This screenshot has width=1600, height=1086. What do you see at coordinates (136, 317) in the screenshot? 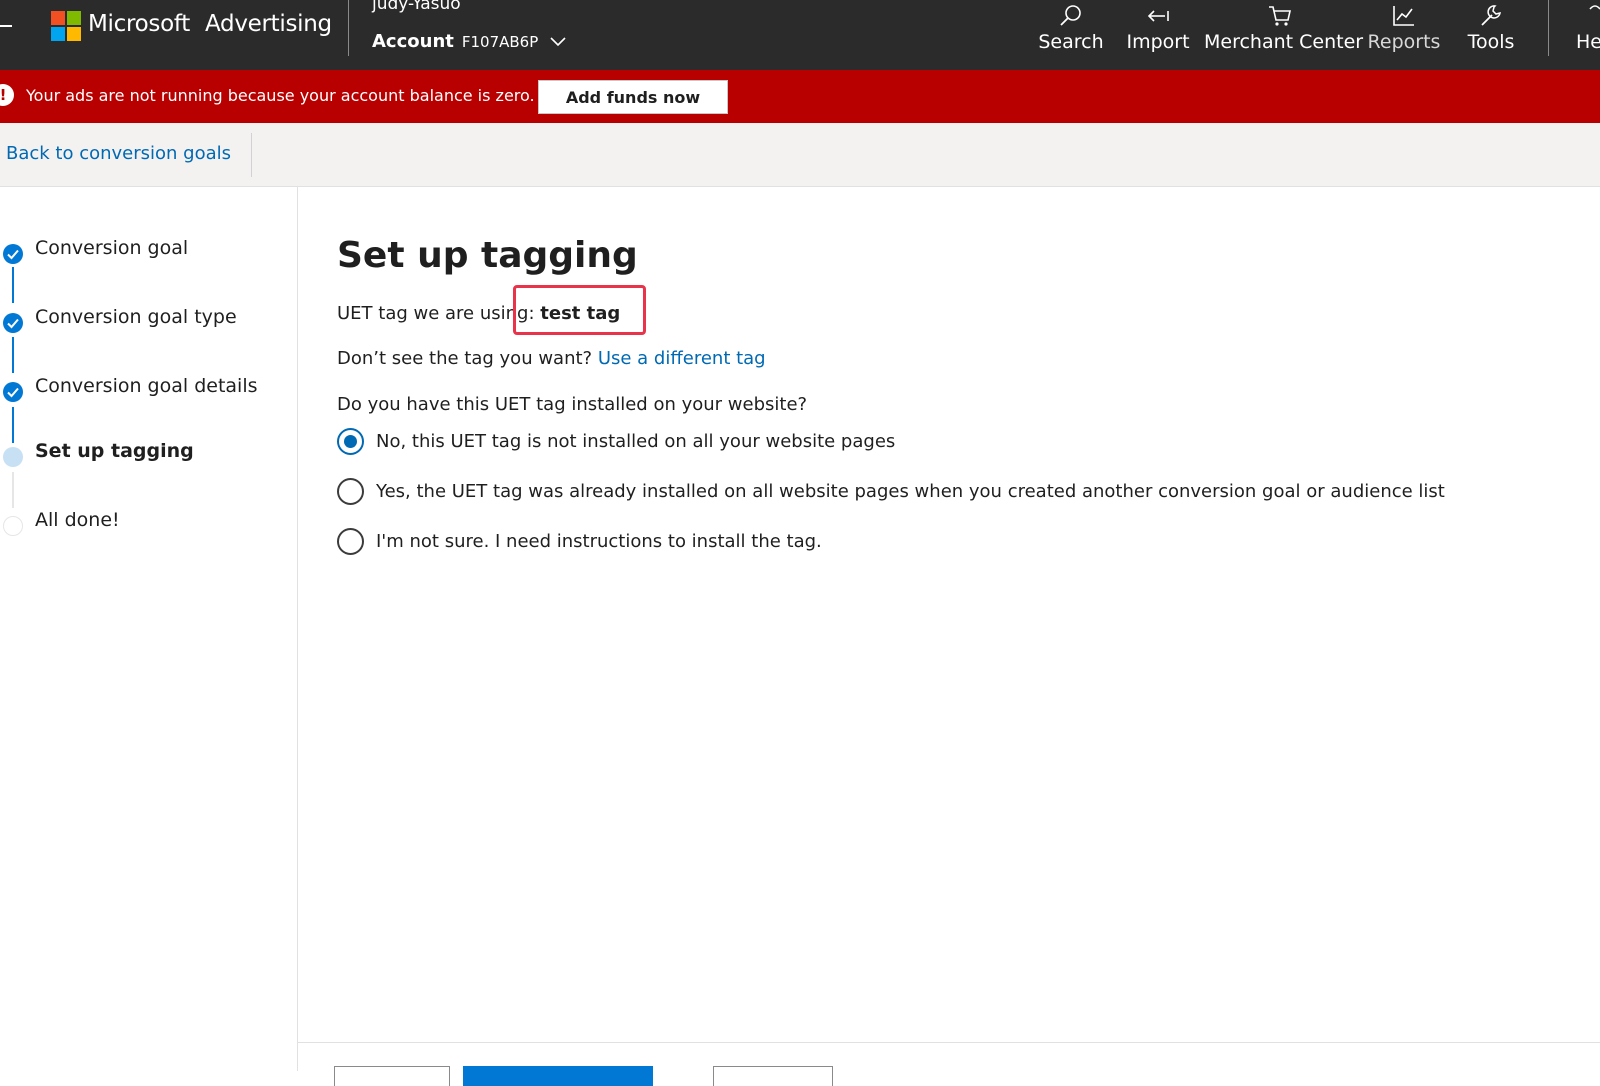
I see `step-label: Conversion goal type` at bounding box center [136, 317].